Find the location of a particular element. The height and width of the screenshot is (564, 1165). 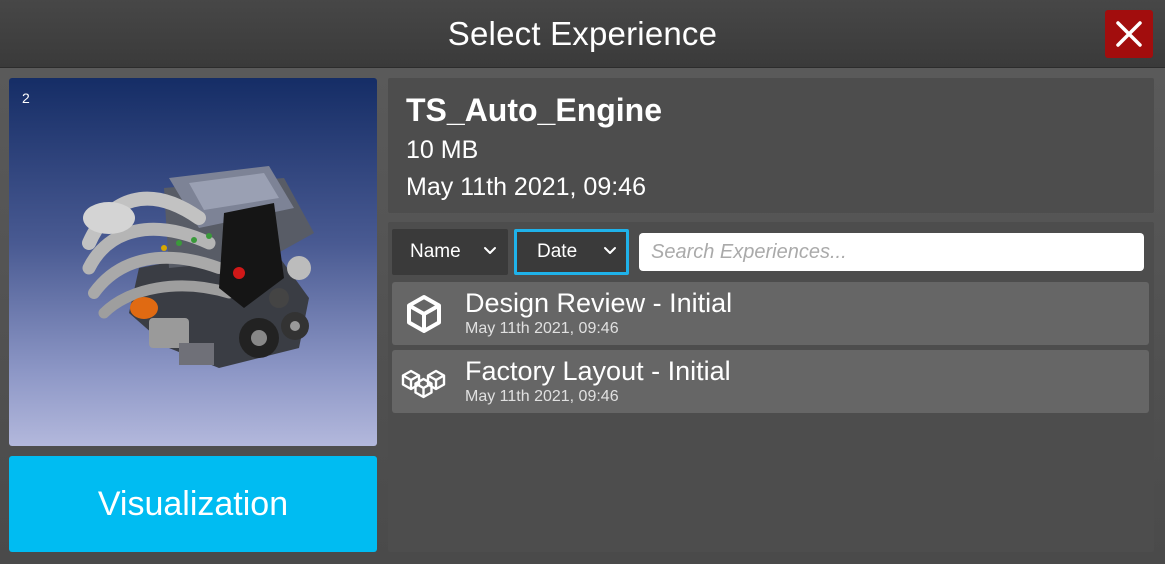

experience-date: May 11th 2021, 09:46 is located at coordinates (526, 187).